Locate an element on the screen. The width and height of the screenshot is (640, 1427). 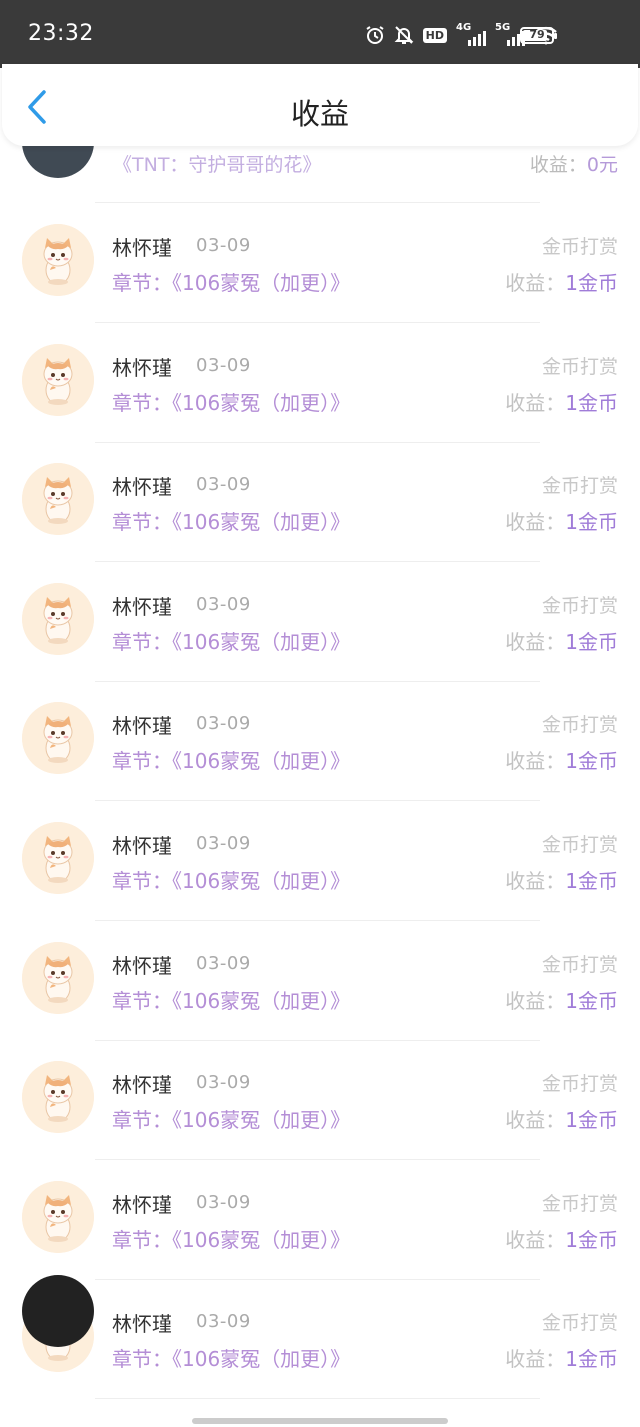
list-item-partial: 《TNT：守护哥哥的花》 收益：0元 is located at coordinates (320, 174).